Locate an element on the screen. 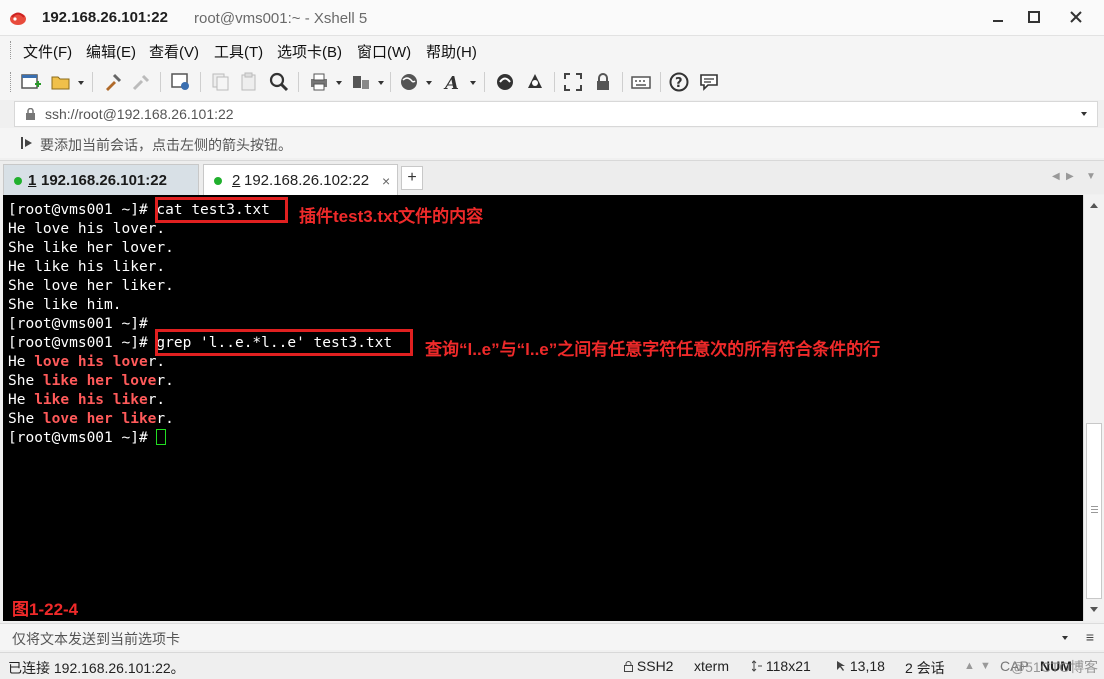  close-window-button is located at coordinates (1076, 17).